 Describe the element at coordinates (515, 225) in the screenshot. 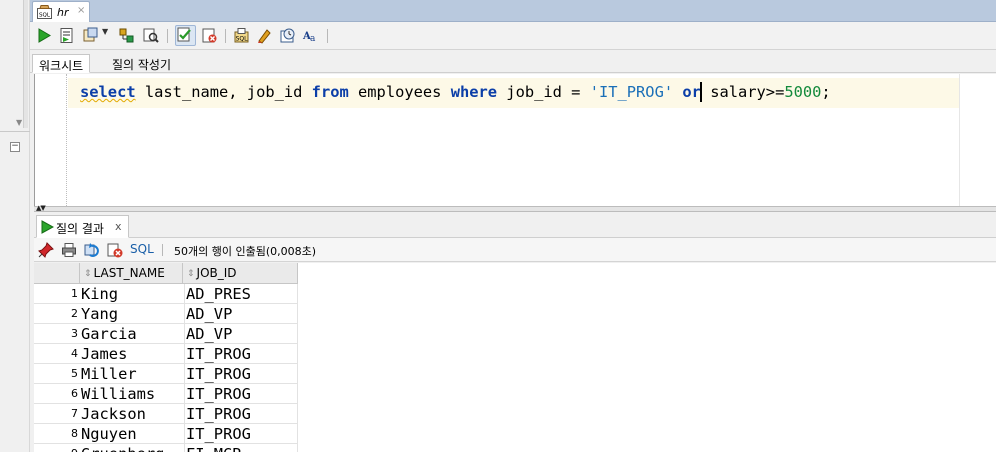

I see `results-tab-strip: 질의 결과 x` at that location.